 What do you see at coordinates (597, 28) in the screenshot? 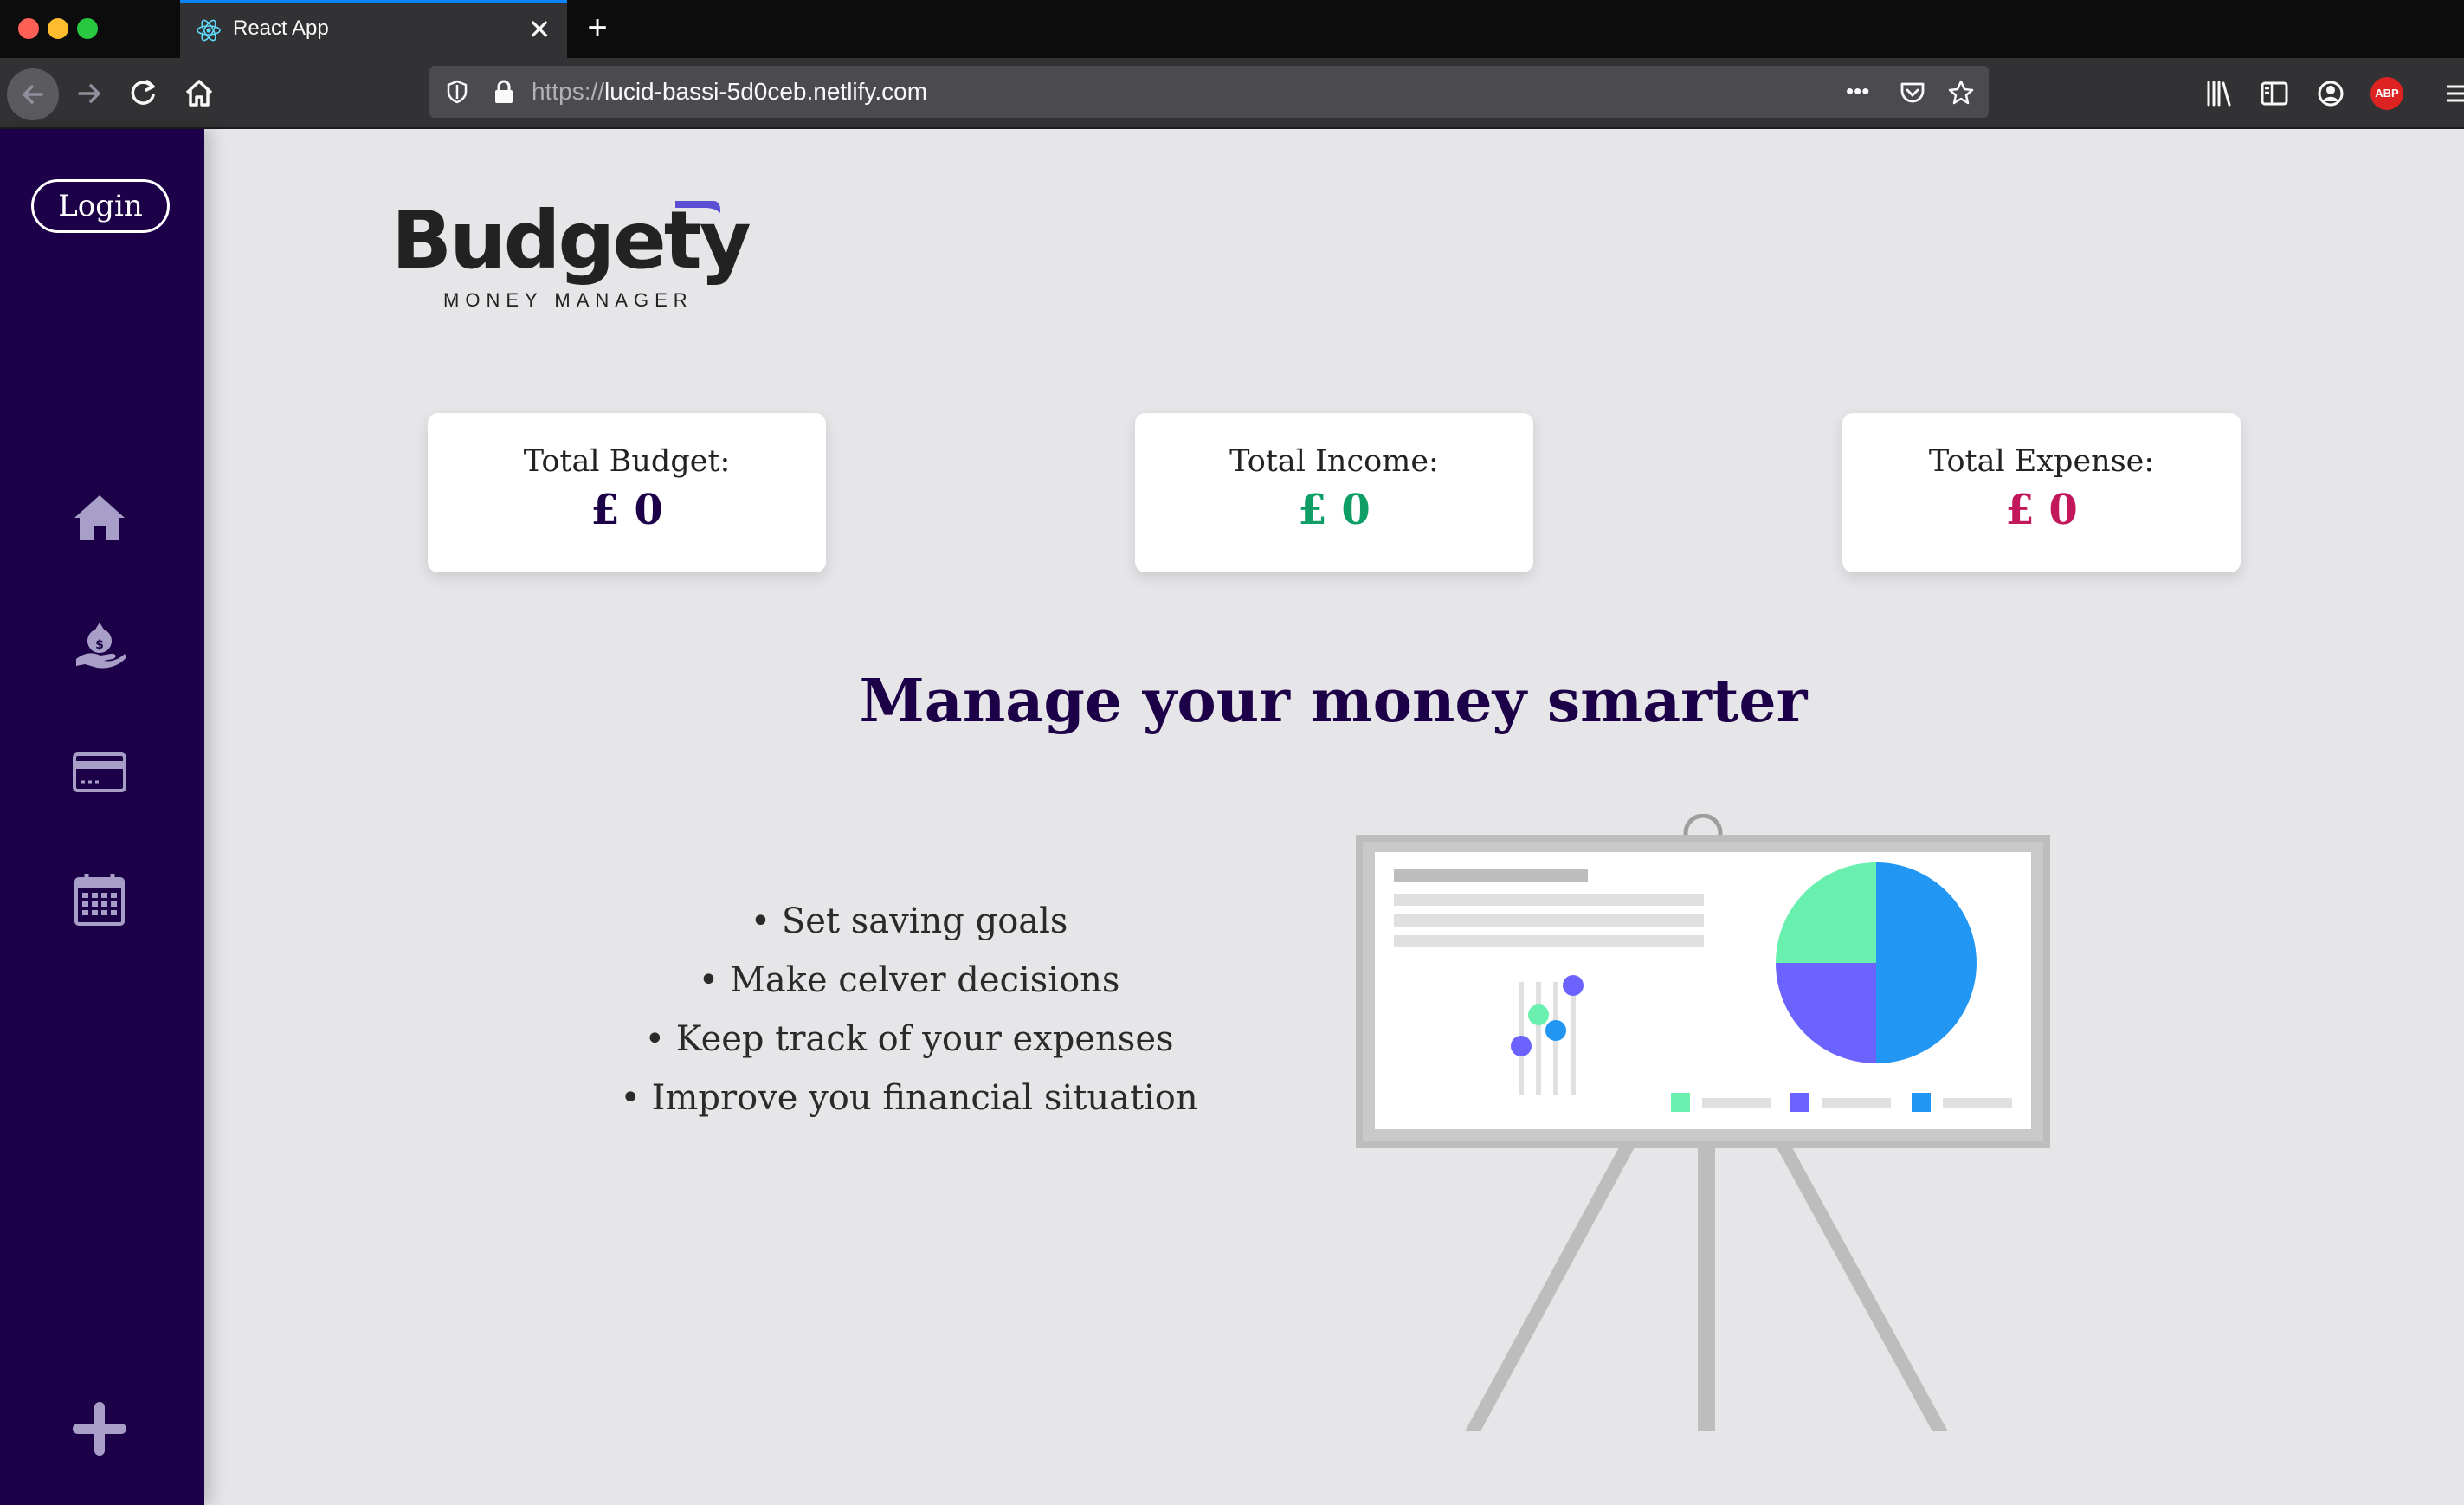
I see `new-tab-button: +` at bounding box center [597, 28].